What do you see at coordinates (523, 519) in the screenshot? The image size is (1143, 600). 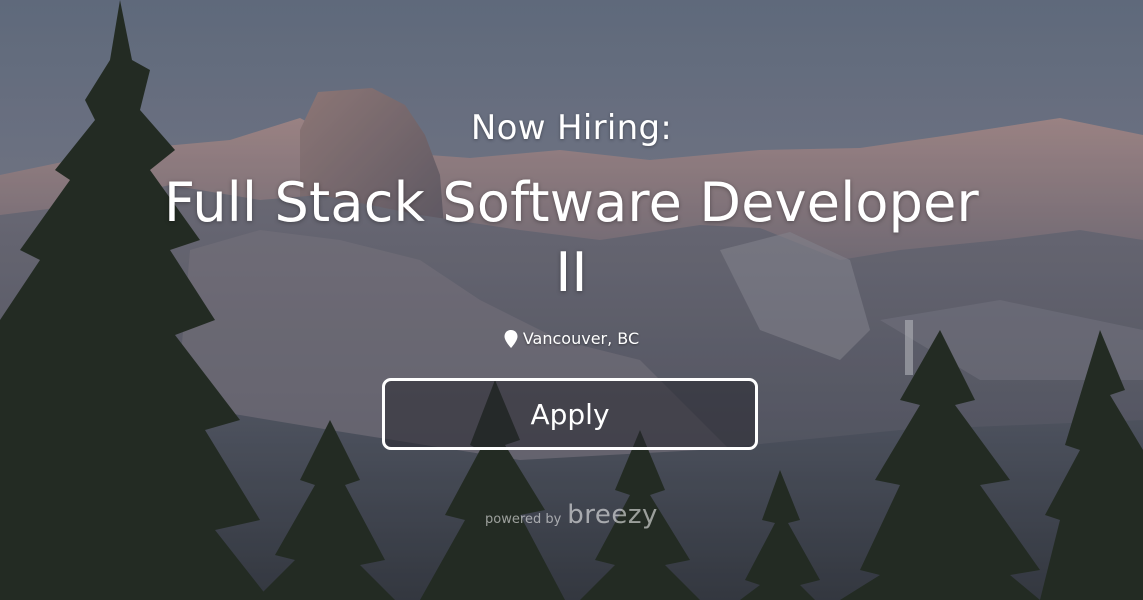 I see `powered-by-label: powered by` at bounding box center [523, 519].